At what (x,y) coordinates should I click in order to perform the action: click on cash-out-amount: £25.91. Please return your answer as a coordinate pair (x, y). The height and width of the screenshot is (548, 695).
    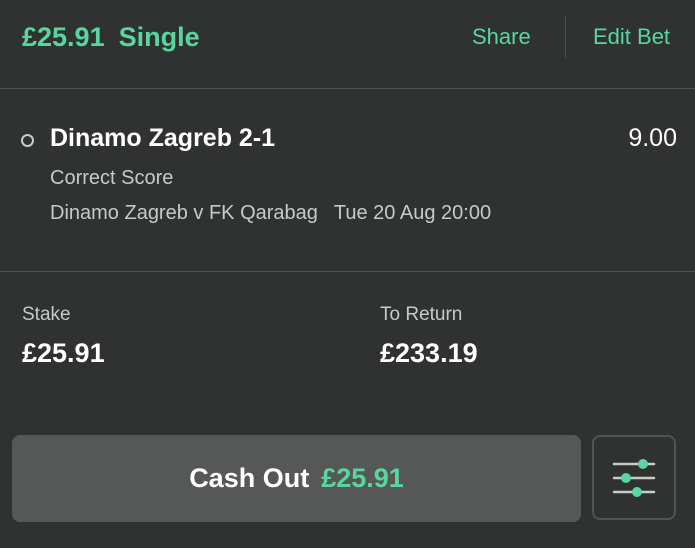
    Looking at the image, I should click on (362, 478).